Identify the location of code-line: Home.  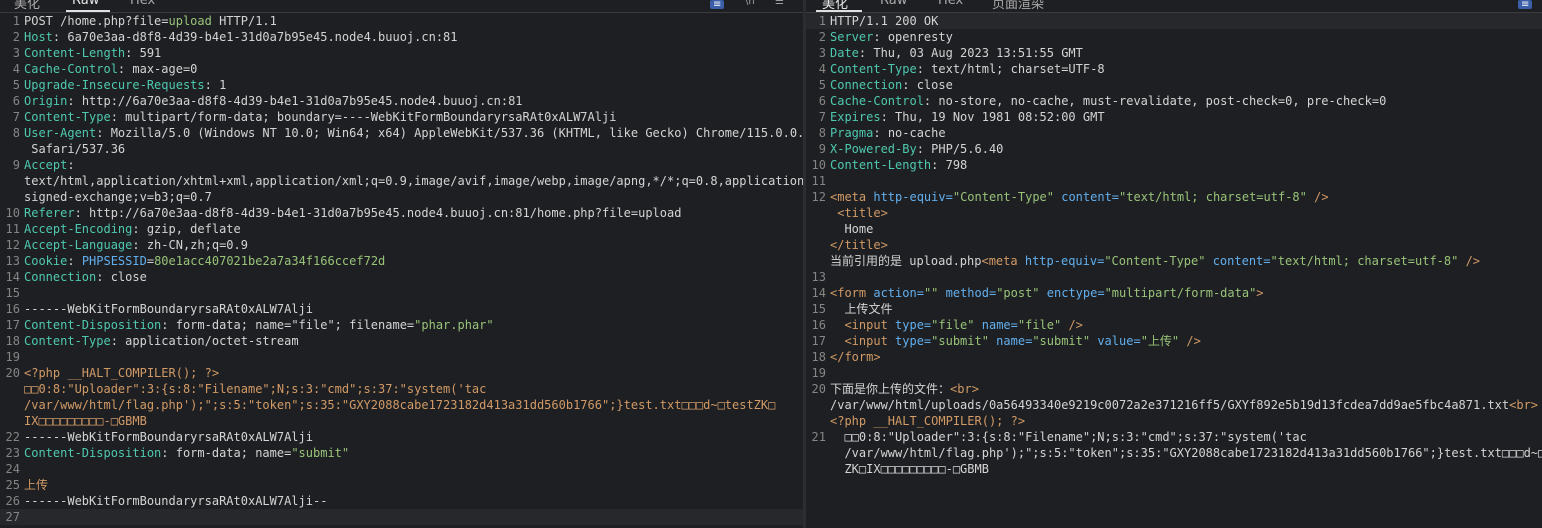
(852, 229).